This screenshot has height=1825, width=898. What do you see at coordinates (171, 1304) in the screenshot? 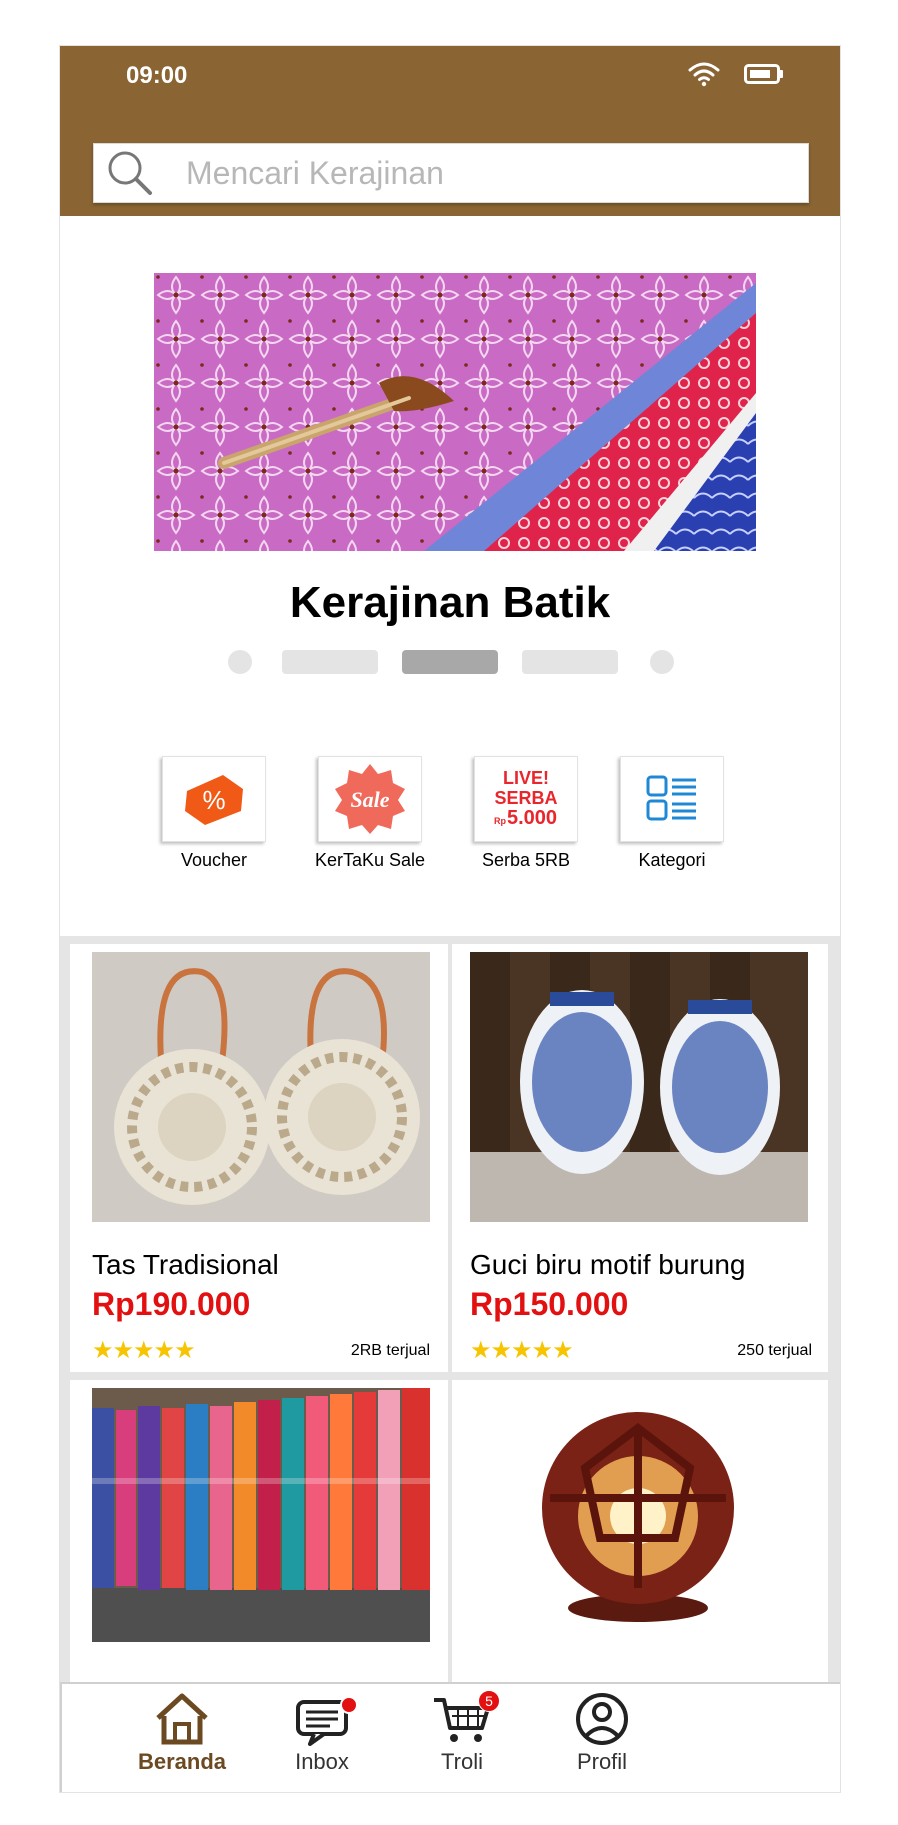
I see `product-price: Rp190.000` at bounding box center [171, 1304].